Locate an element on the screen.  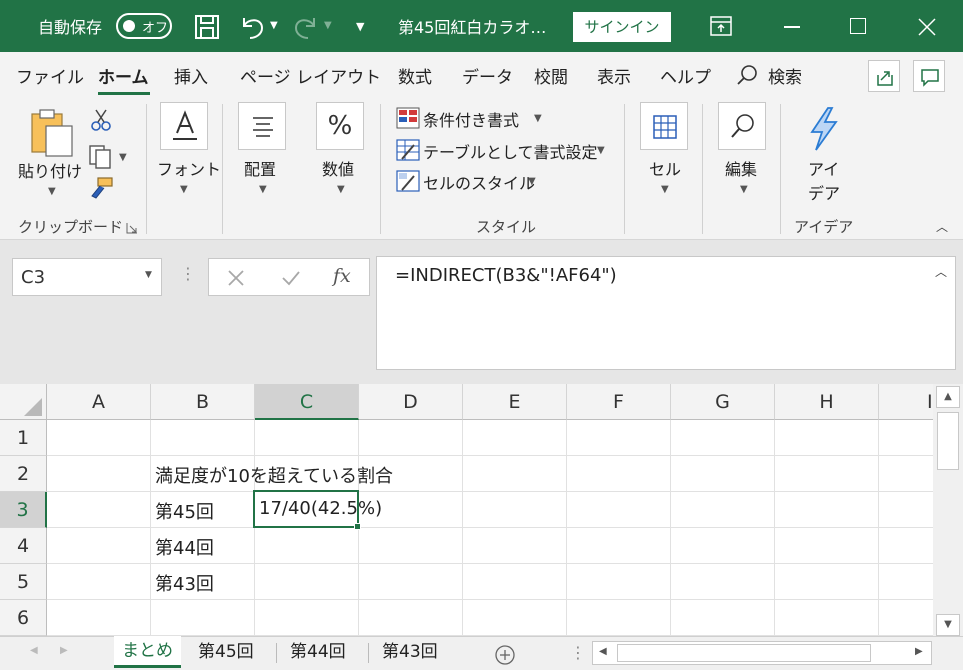
cell-b4: 第44回 is located at coordinates (184, 547).